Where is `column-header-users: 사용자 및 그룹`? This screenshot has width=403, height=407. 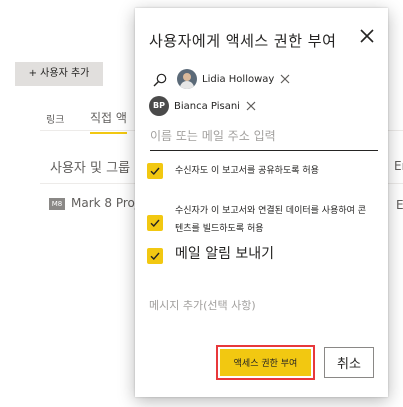 column-header-users: 사용자 및 그룹 is located at coordinates (90, 168).